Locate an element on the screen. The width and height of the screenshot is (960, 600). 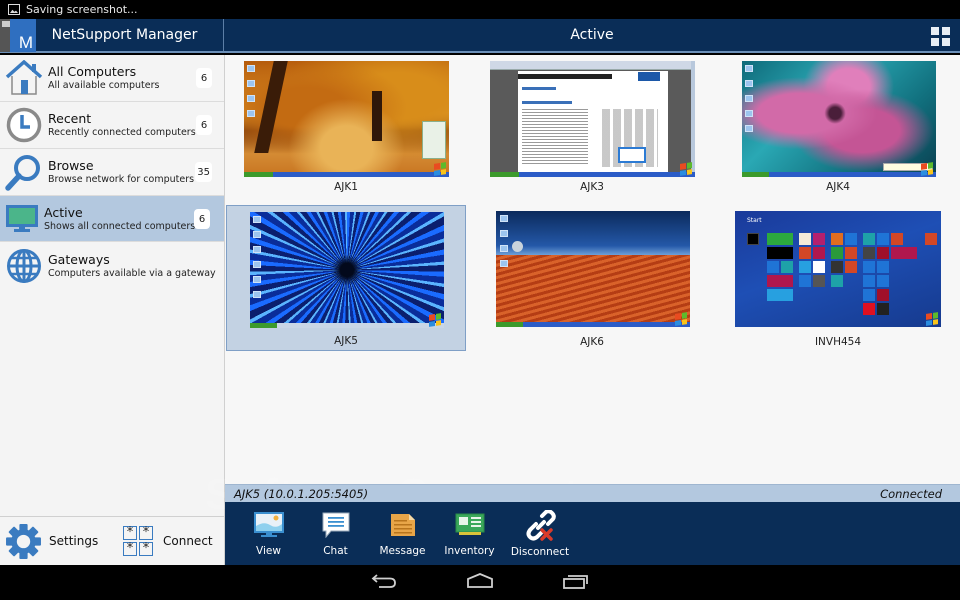
computer-tile-ajk5: AJK5 is located at coordinates (346, 278).